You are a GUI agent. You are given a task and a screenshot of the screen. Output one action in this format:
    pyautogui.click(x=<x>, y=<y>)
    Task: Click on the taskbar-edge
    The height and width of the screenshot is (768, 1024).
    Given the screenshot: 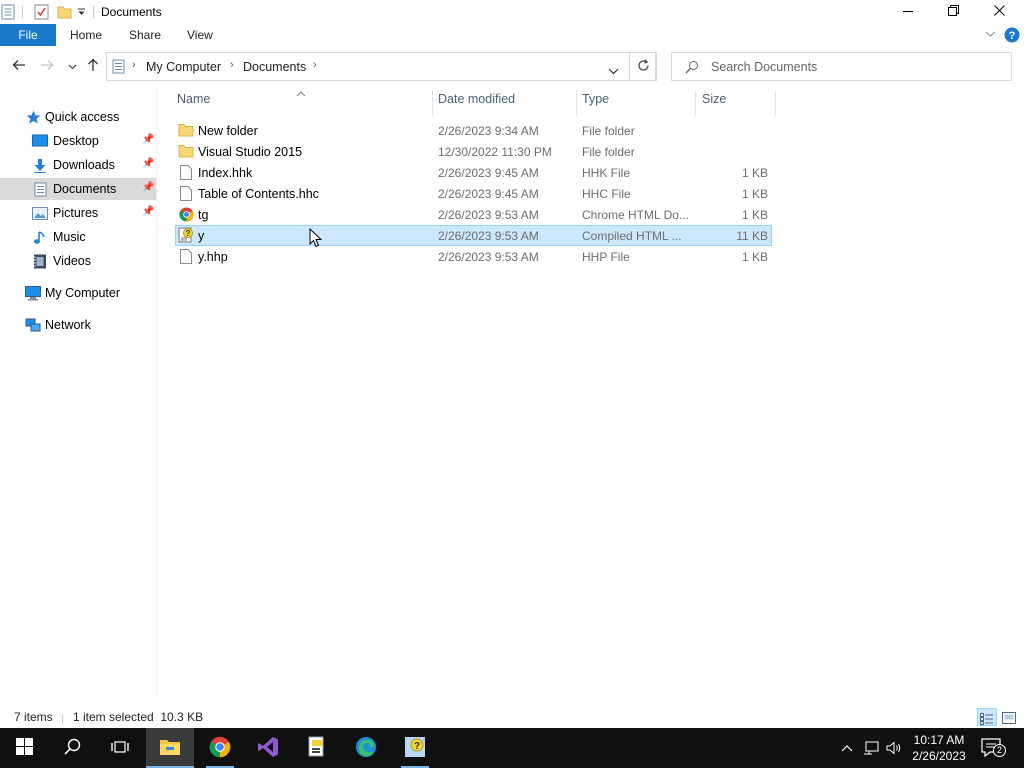 What is the action you would take?
    pyautogui.click(x=366, y=748)
    